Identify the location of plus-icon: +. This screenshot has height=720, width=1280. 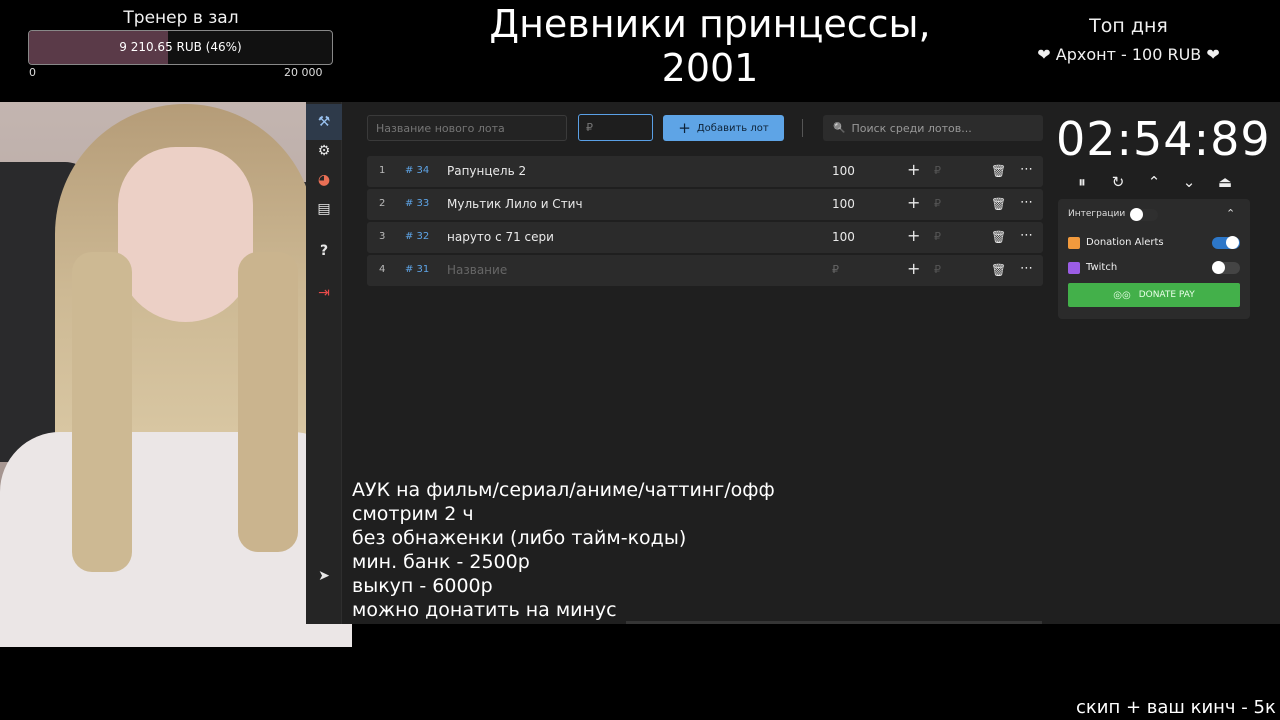
(684, 127).